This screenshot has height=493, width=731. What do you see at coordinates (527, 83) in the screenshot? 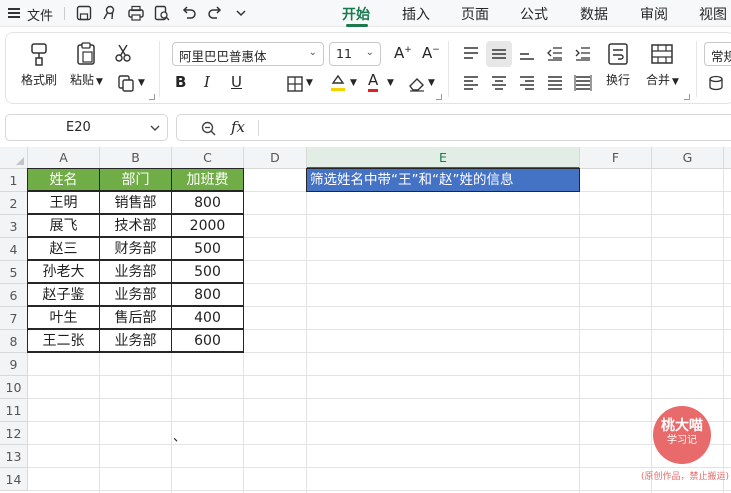
I see `align-right-icon` at bounding box center [527, 83].